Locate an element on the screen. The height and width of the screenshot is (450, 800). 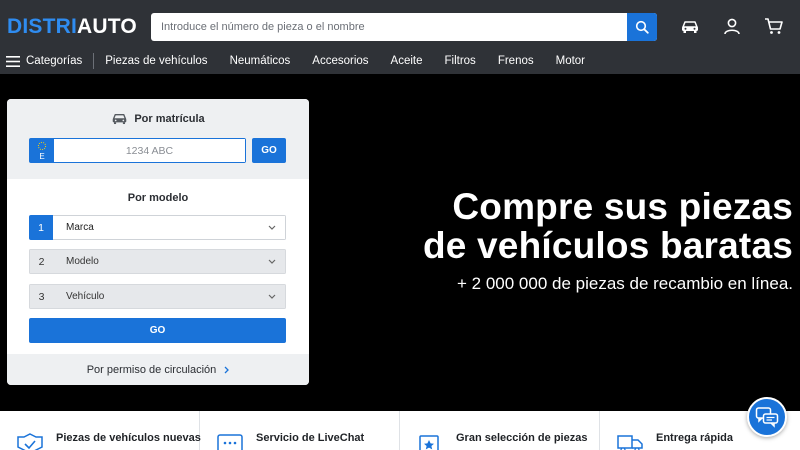
hero-heading: Compre sus piezas de vehículos baratas is located at coordinates (608, 226).